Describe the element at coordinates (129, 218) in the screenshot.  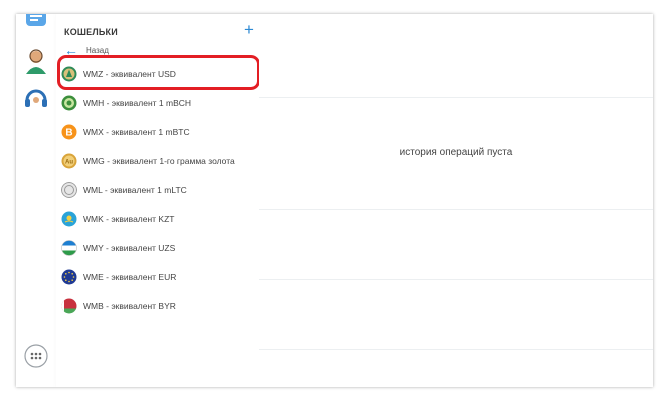
I see `wallet-label: WMK - эквивалент KZT` at that location.